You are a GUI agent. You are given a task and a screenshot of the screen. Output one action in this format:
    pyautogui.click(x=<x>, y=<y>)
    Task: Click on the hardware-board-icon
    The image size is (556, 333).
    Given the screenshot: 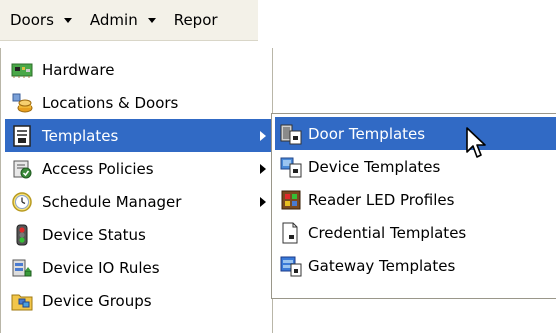 What is the action you would take?
    pyautogui.click(x=22, y=70)
    